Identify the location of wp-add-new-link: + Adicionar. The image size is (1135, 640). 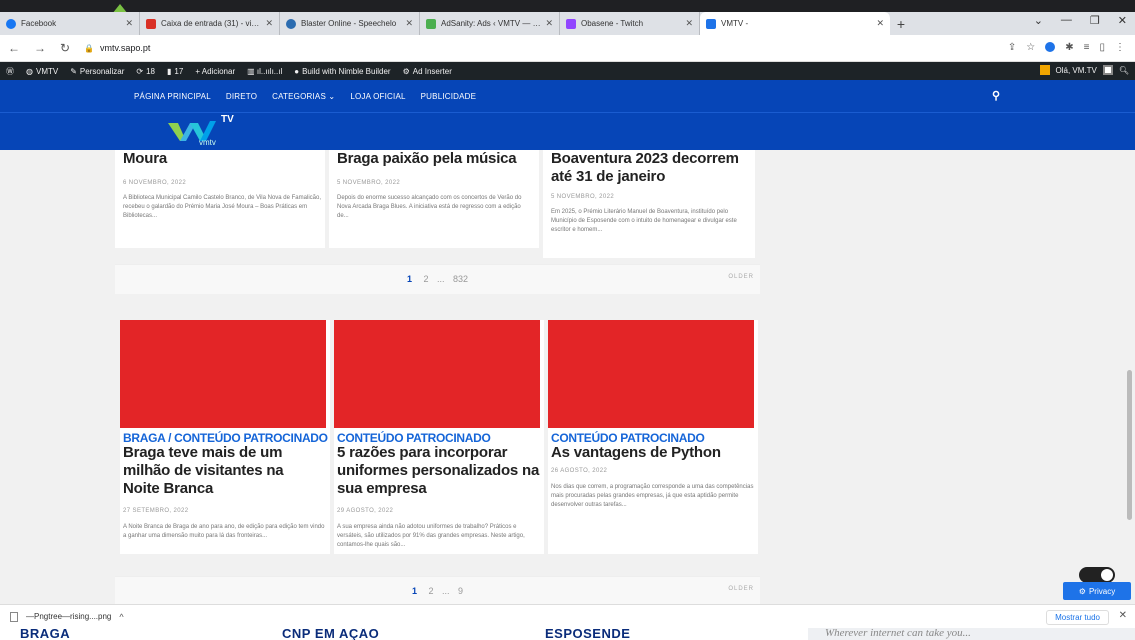
(215, 71).